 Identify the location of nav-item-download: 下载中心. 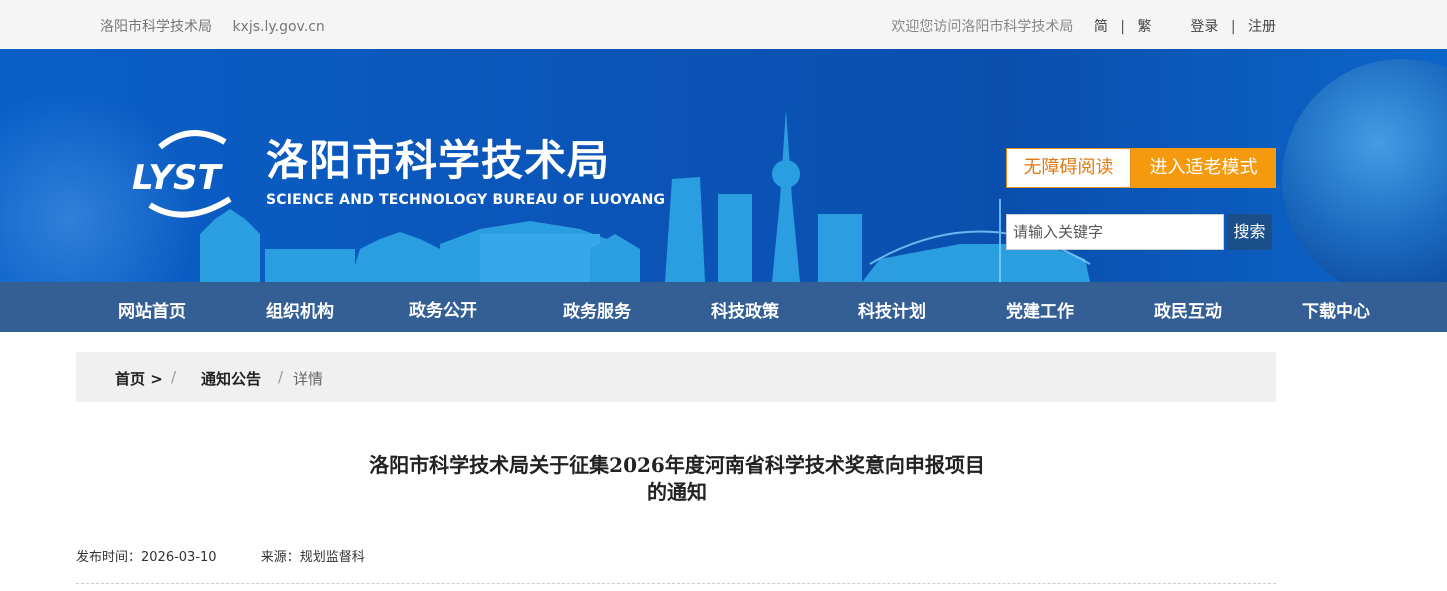
(1336, 309).